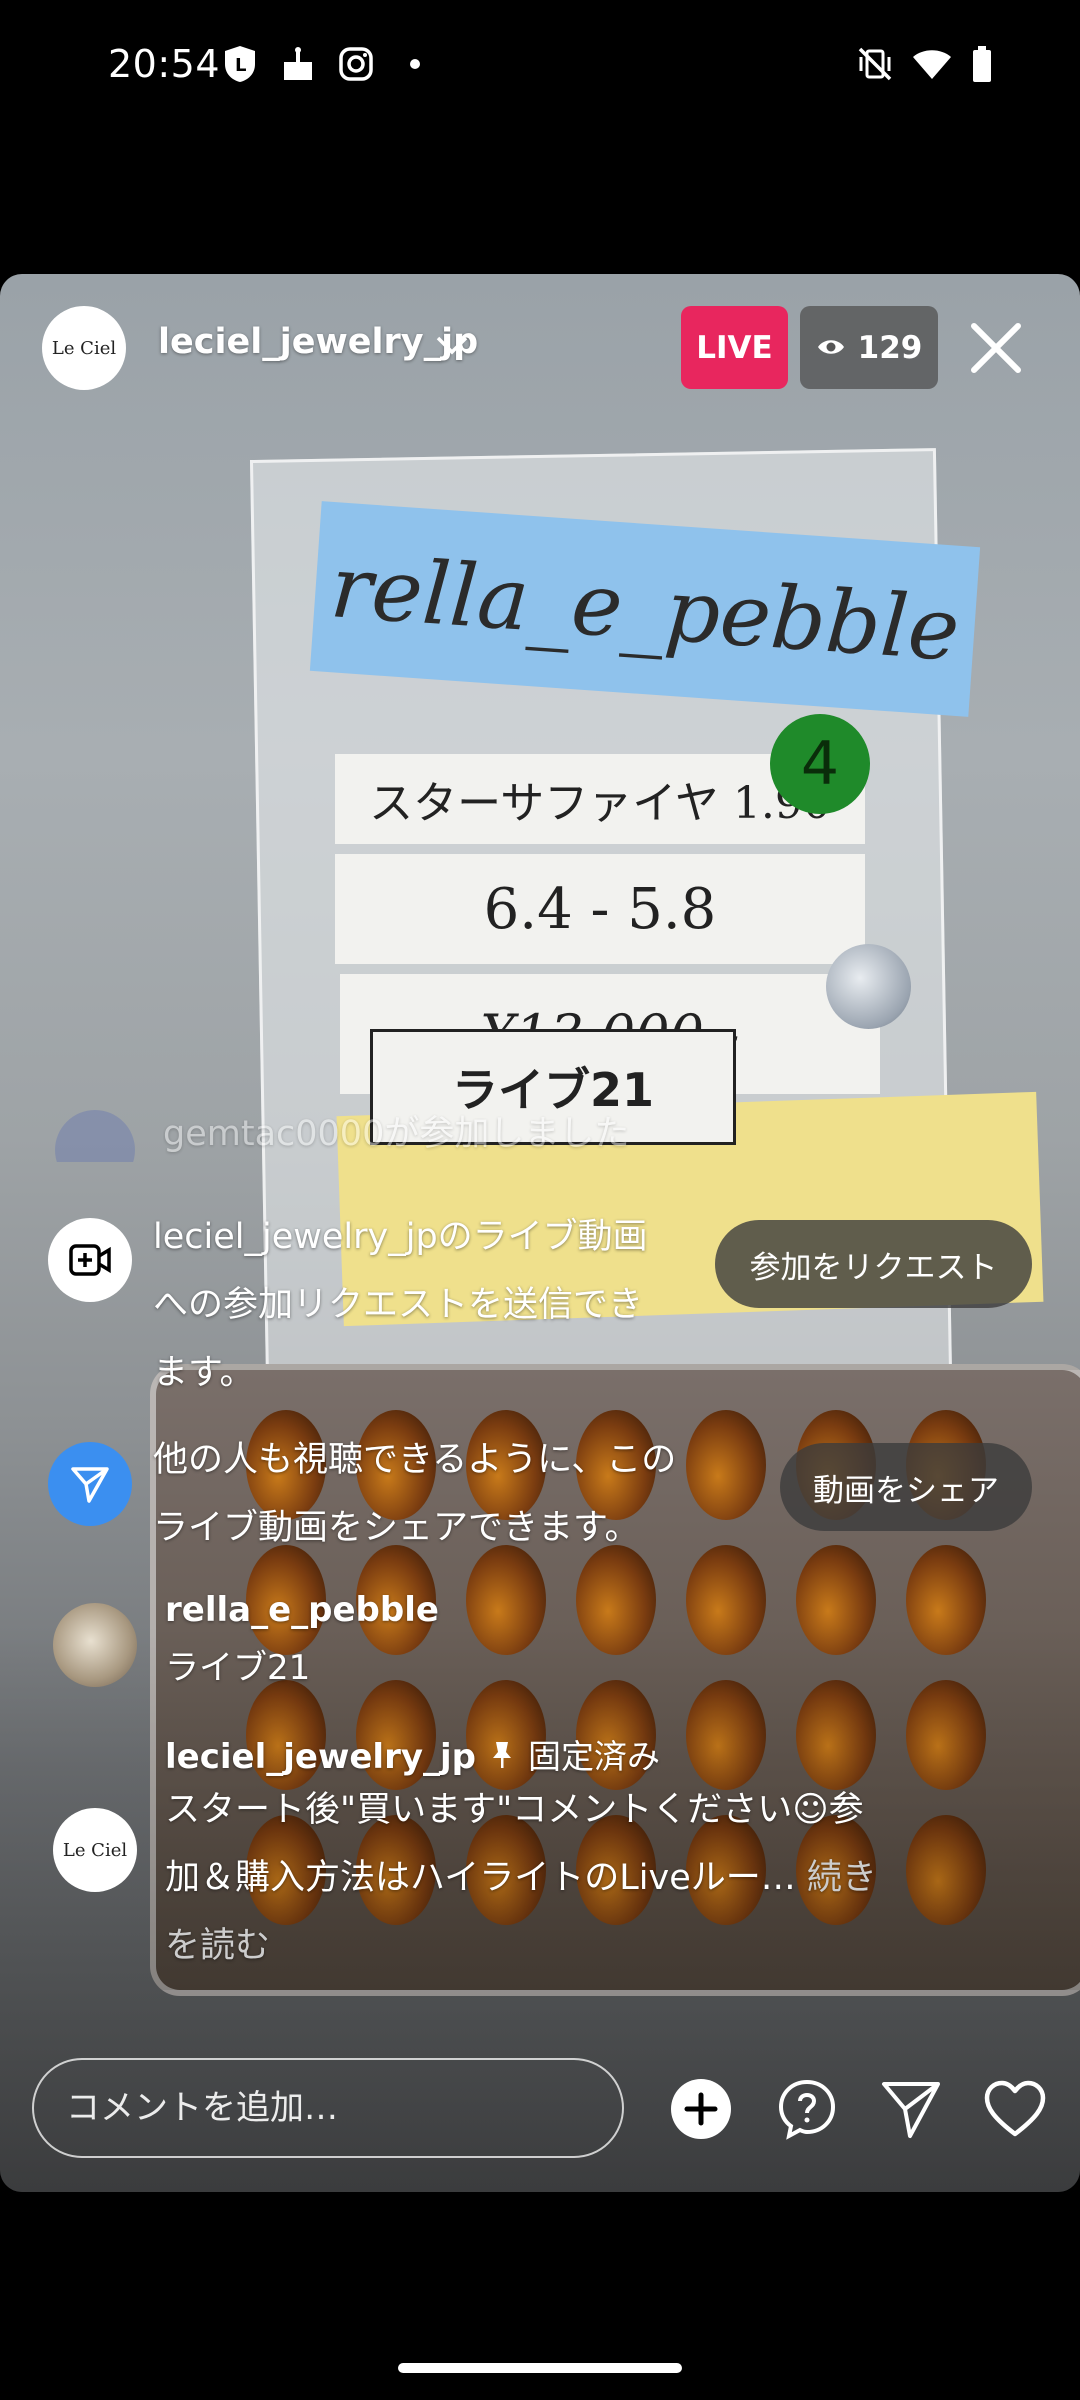 This screenshot has height=2400, width=1080. What do you see at coordinates (540, 2368) in the screenshot?
I see `home-indicator` at bounding box center [540, 2368].